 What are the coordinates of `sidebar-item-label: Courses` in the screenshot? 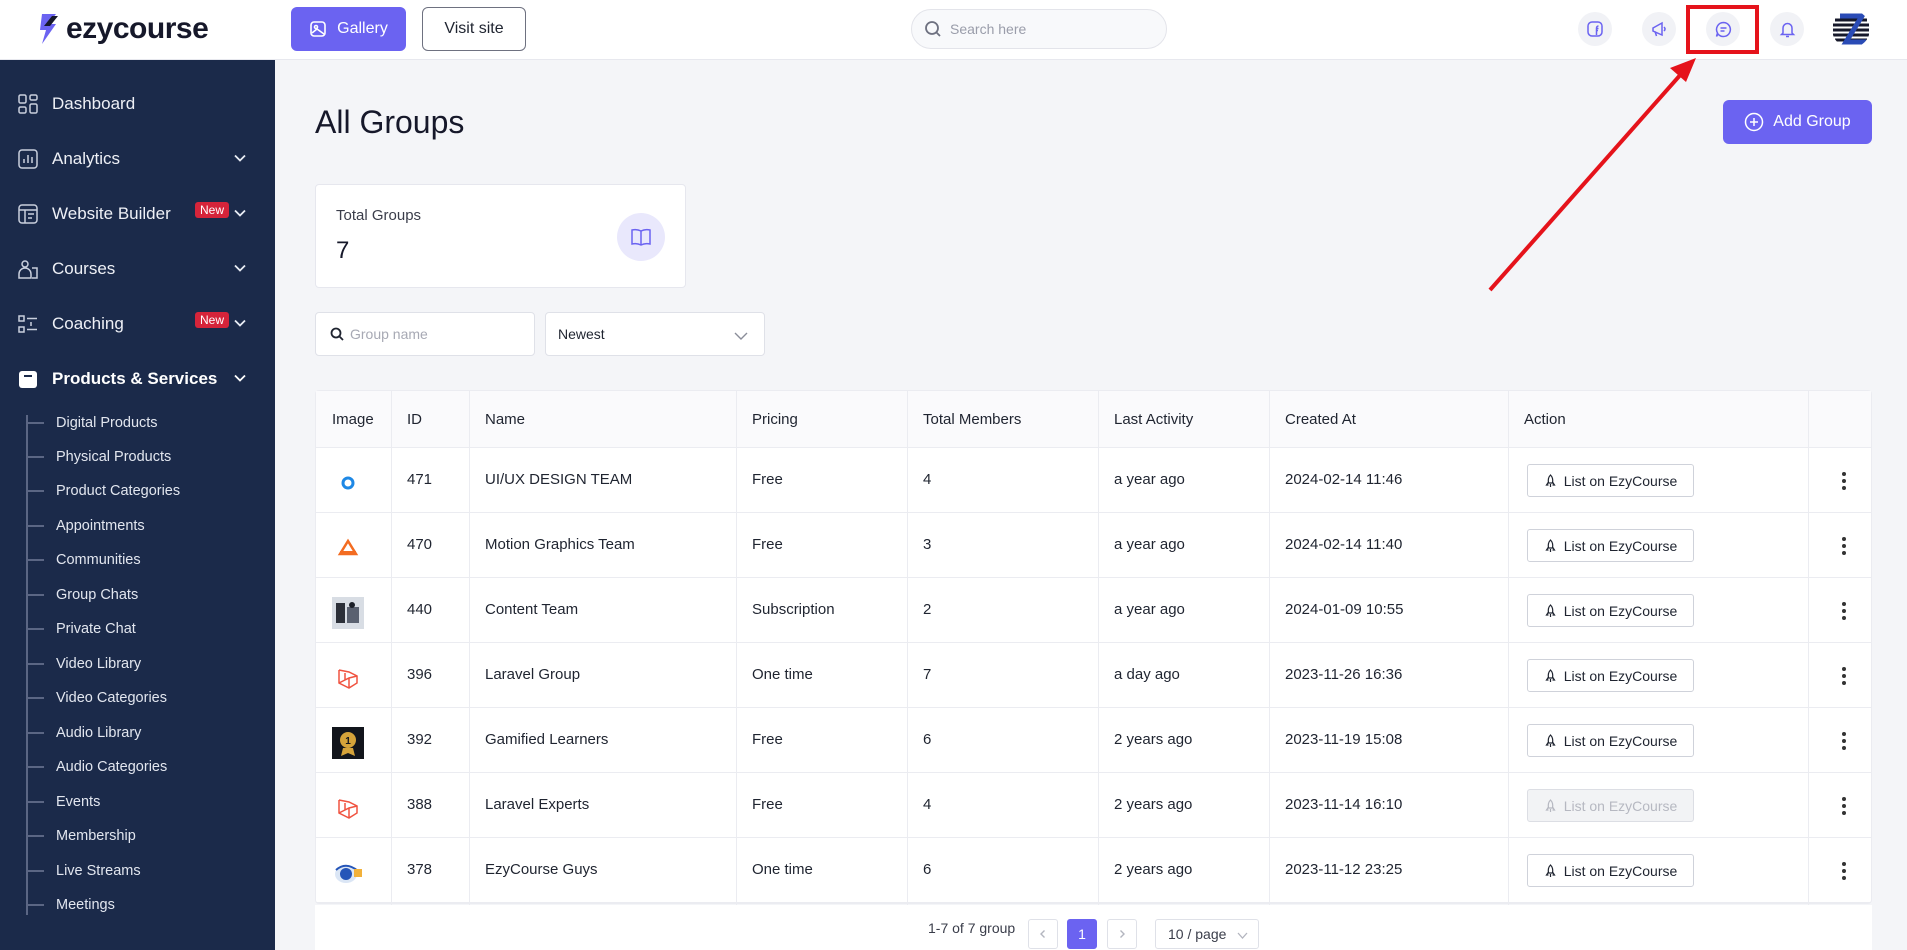 It's located at (84, 268).